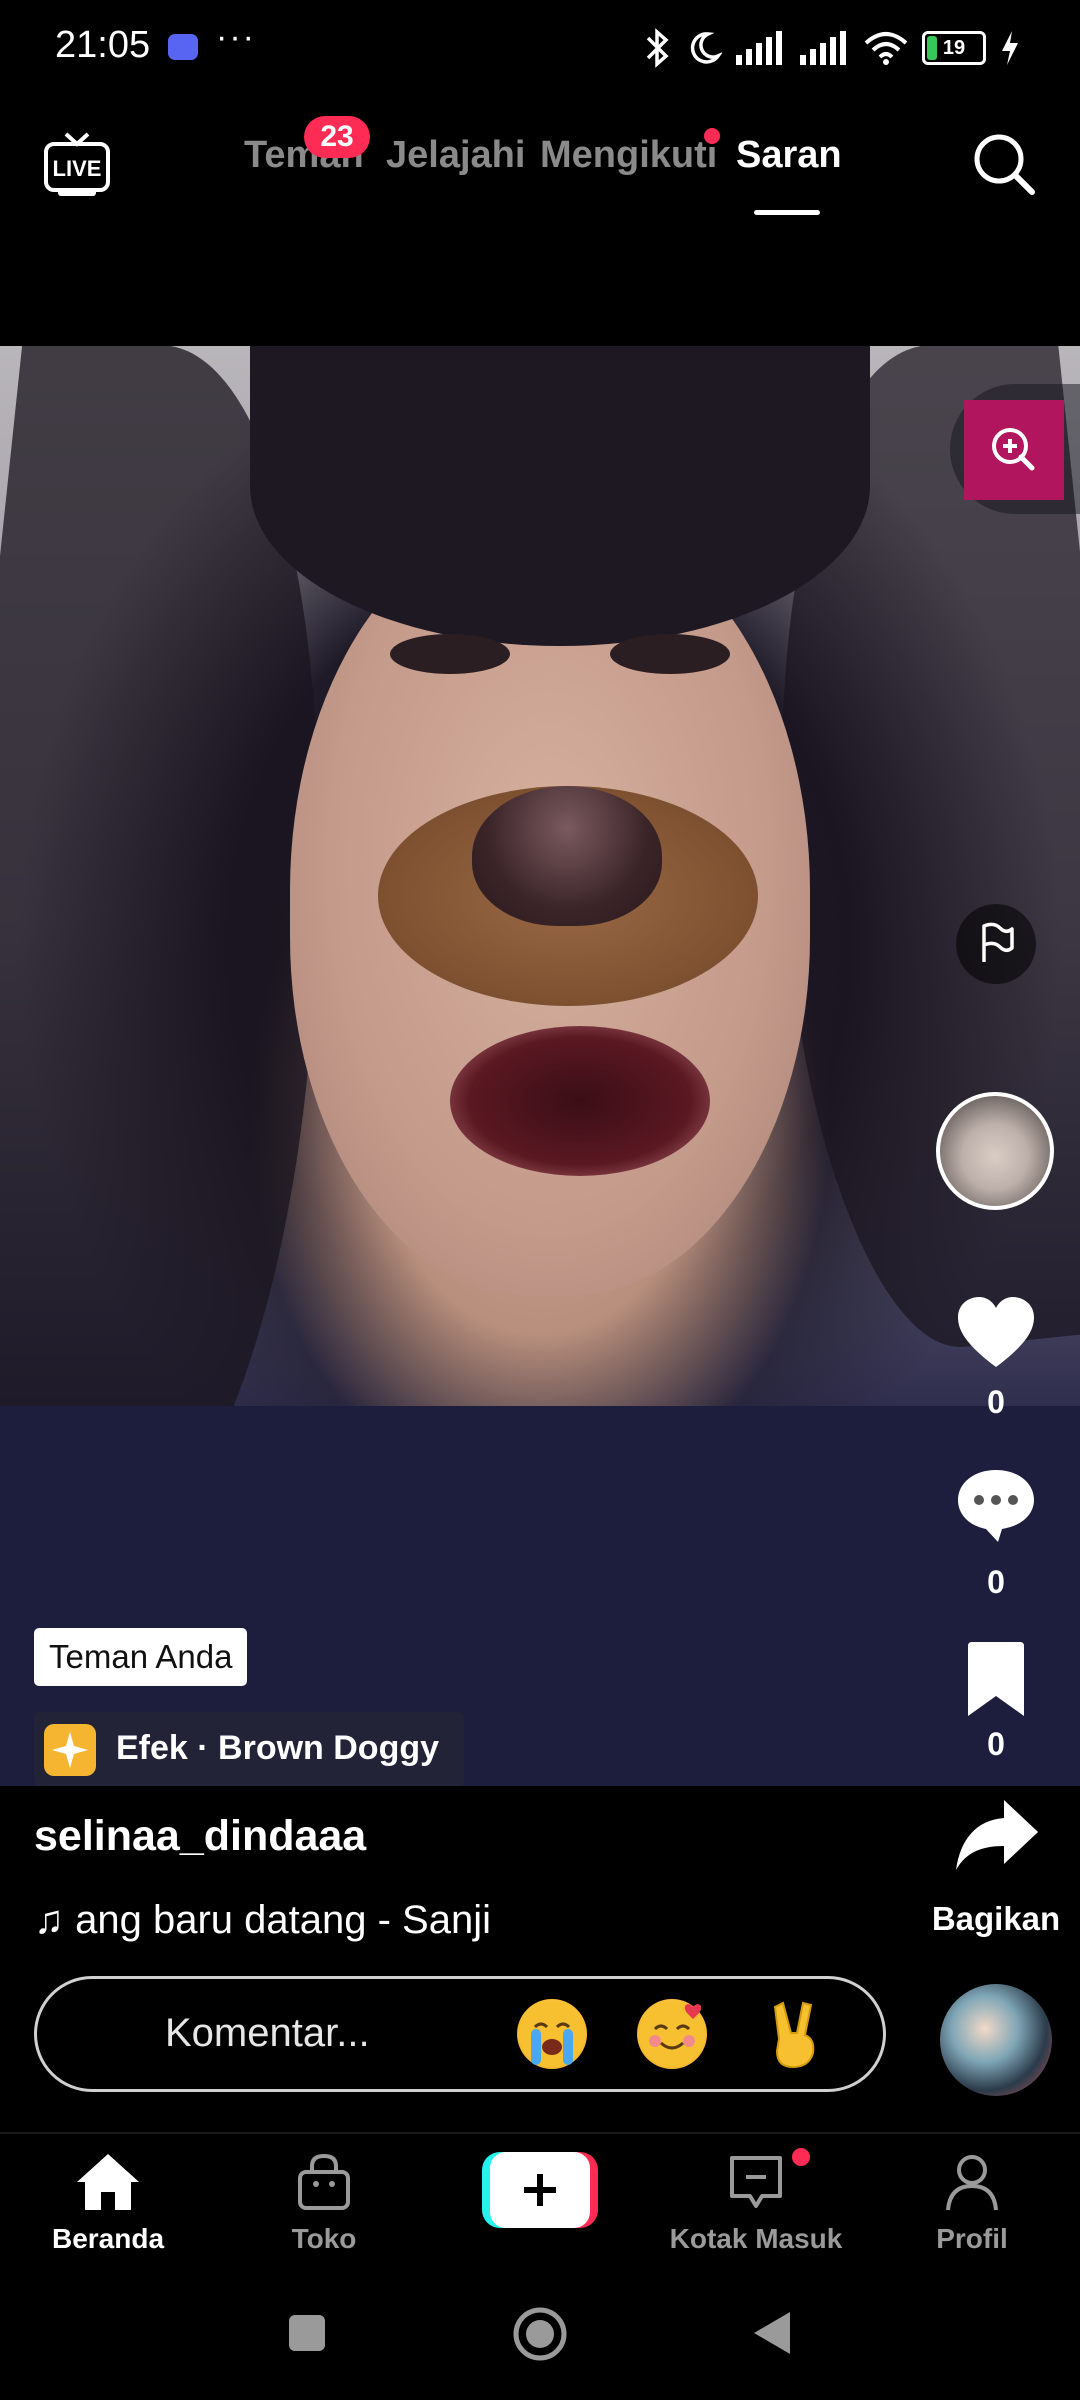 Image resolution: width=1080 pixels, height=2400 pixels. What do you see at coordinates (972, 2238) in the screenshot?
I see `nav-profile-label: Profil` at bounding box center [972, 2238].